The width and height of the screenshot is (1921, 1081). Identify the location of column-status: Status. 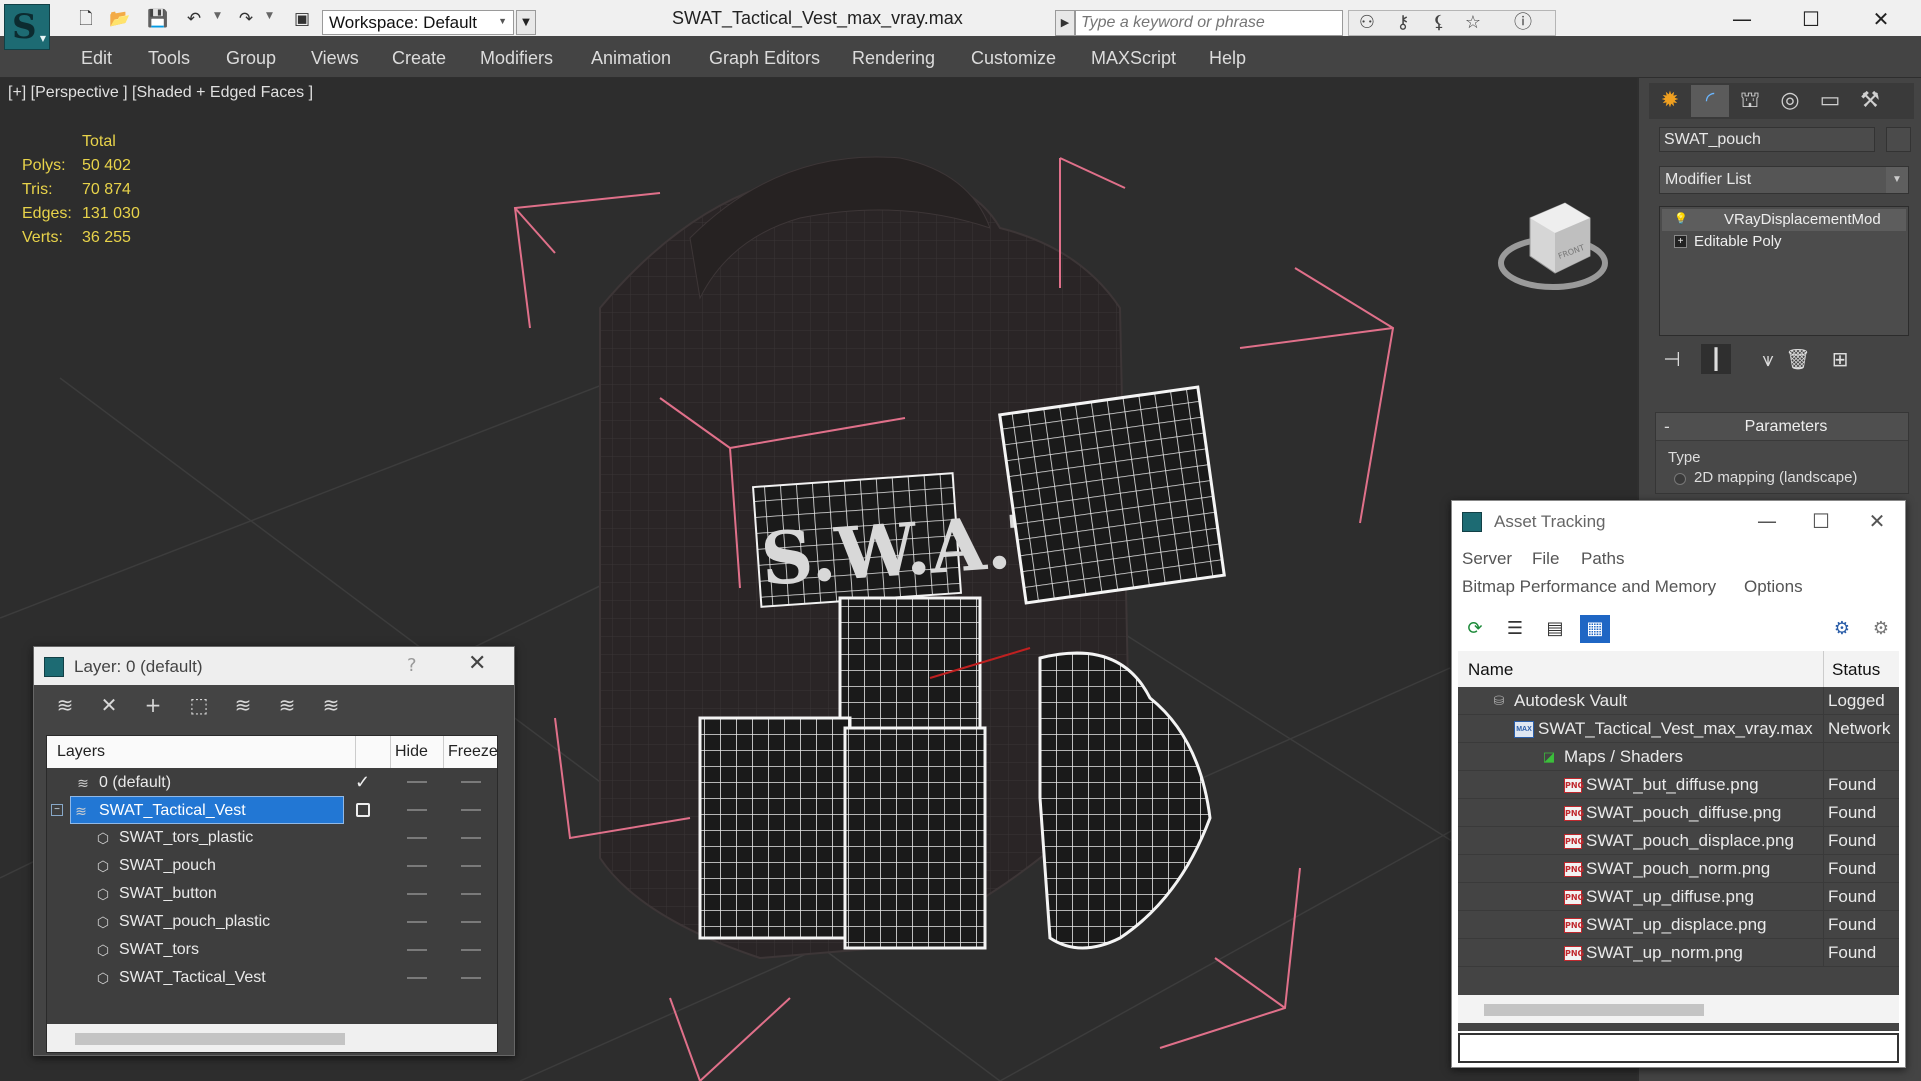
(1856, 670).